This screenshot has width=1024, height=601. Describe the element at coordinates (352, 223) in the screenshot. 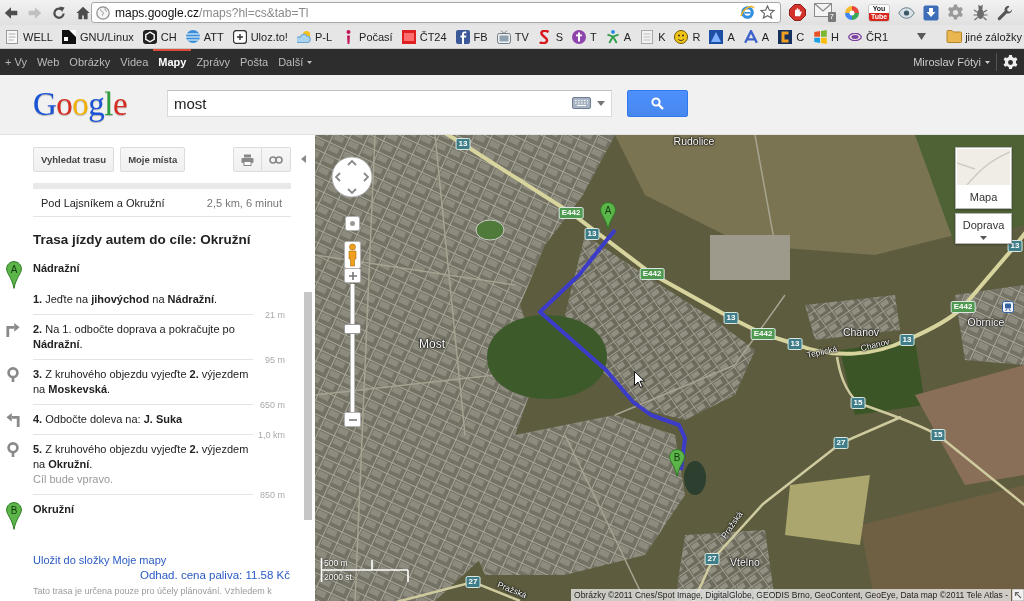

I see `center-button` at that location.